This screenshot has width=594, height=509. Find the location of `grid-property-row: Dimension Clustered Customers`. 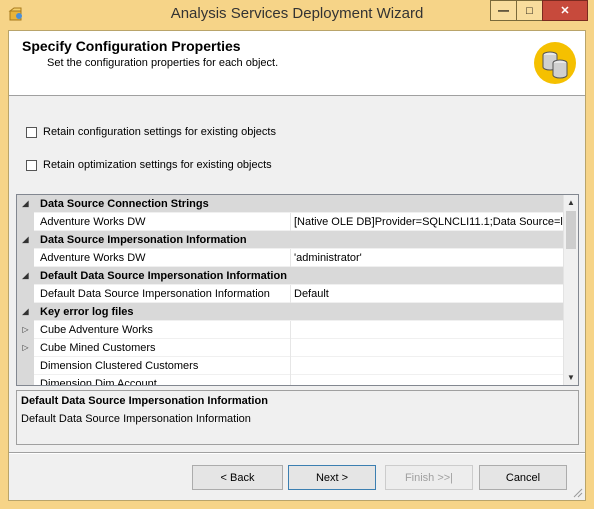

grid-property-row: Dimension Clustered Customers is located at coordinates (291, 365).